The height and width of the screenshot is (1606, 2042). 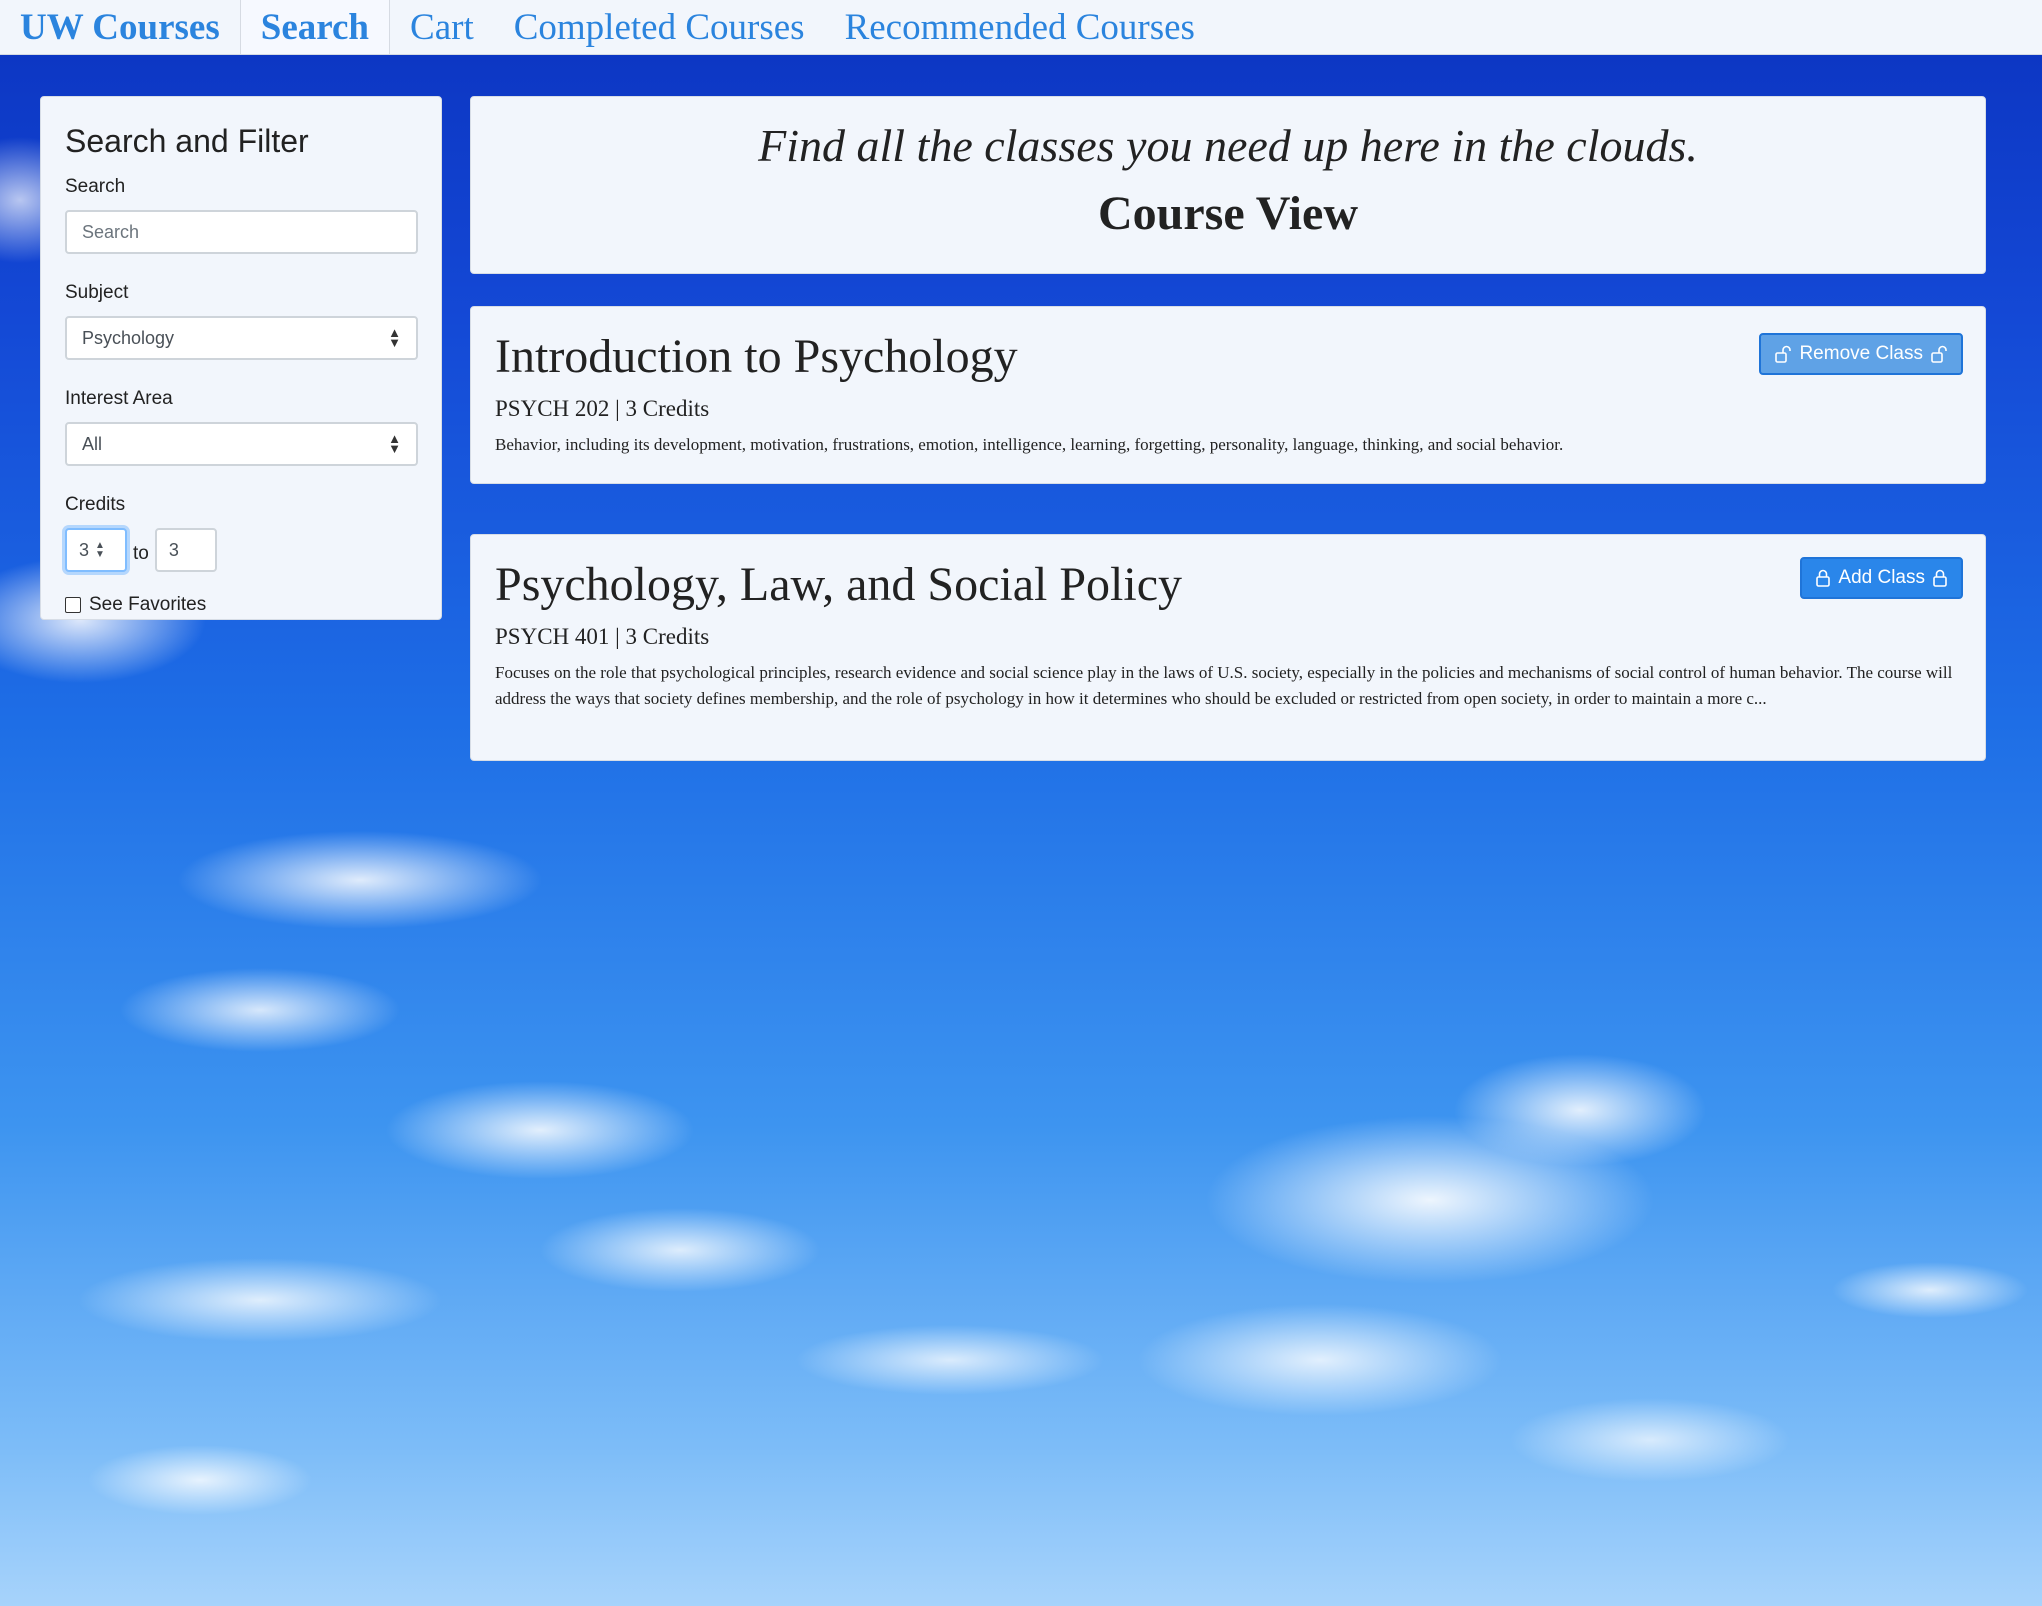 I want to click on panel-title: Search and Filter, so click(x=187, y=141).